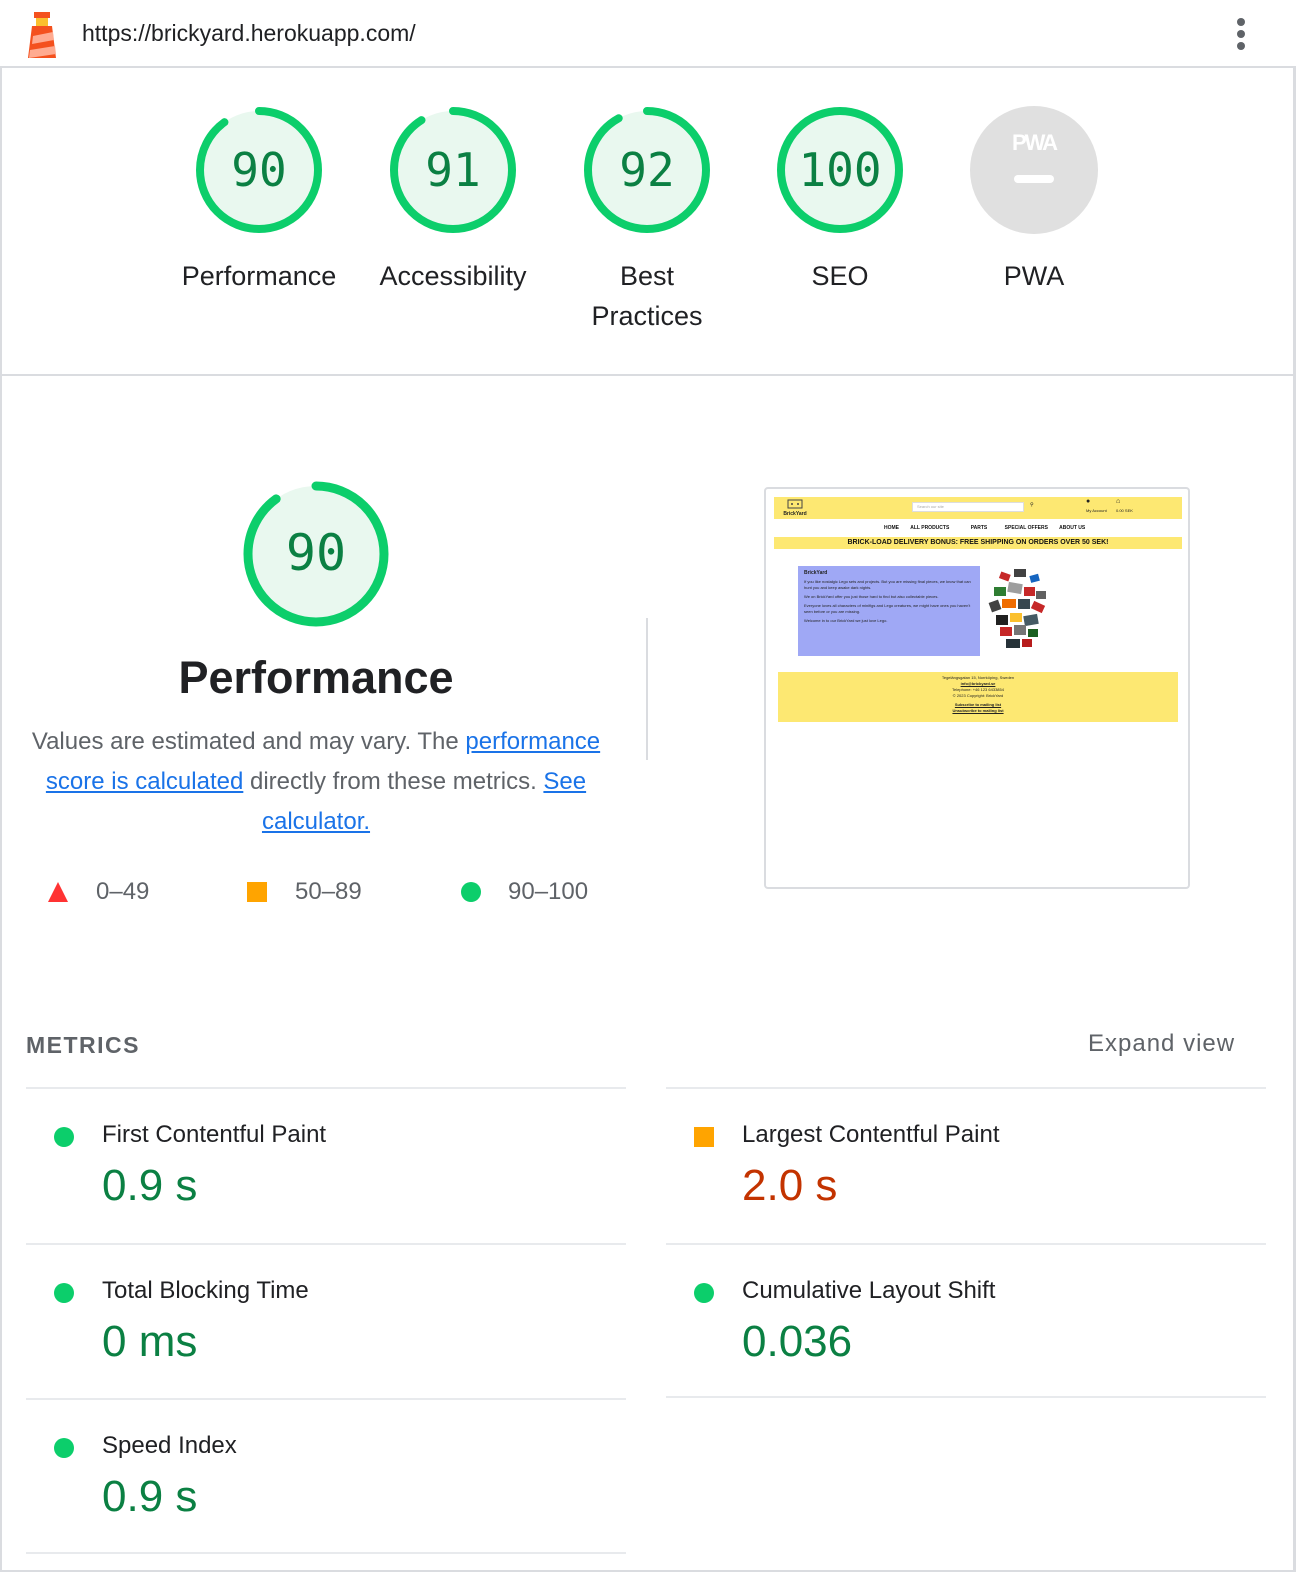 The width and height of the screenshot is (1296, 1572). I want to click on gauge-label: Best Practices, so click(647, 296).